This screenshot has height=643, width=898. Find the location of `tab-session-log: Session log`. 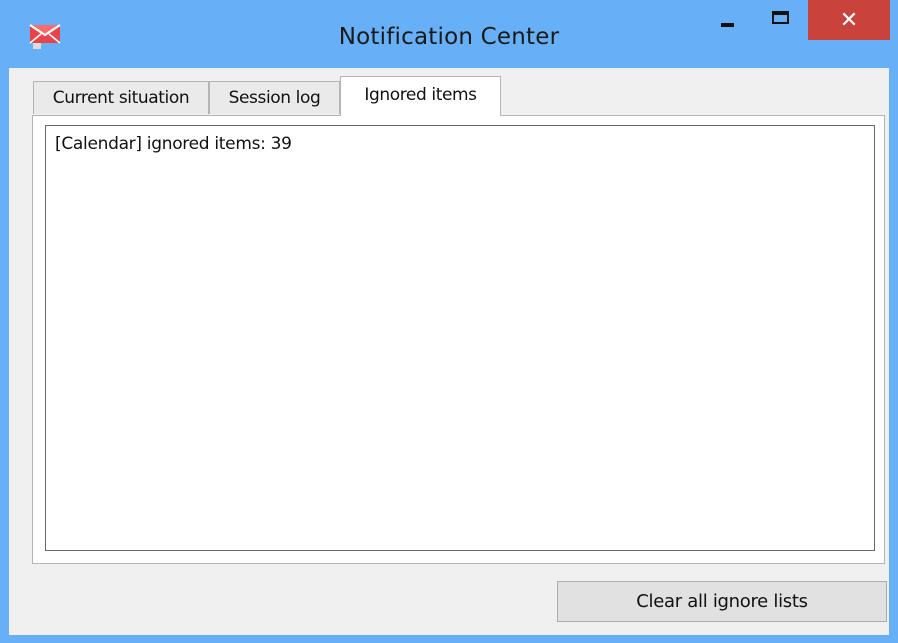

tab-session-log: Session log is located at coordinates (274, 97).